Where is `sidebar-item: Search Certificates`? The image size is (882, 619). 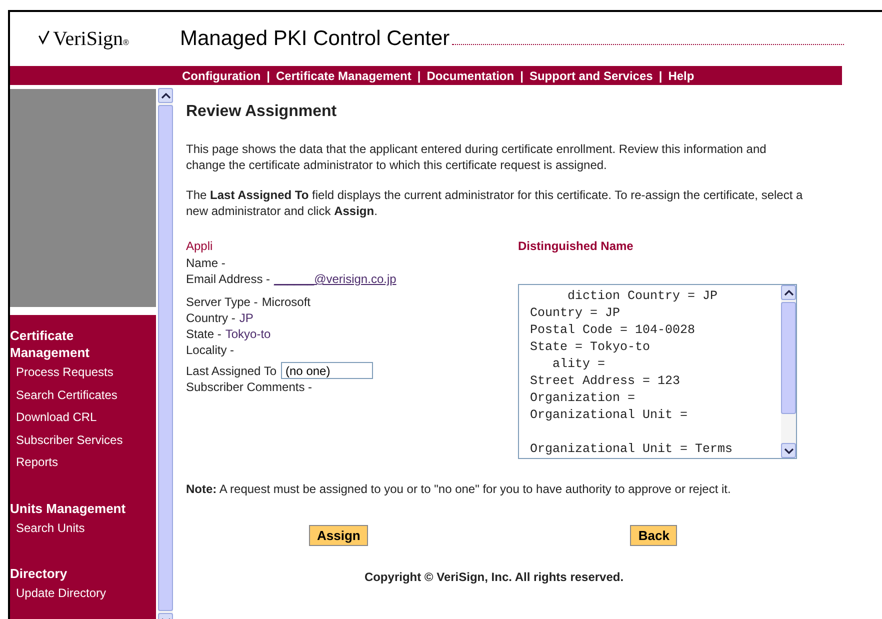
sidebar-item: Search Certificates is located at coordinates (83, 395).